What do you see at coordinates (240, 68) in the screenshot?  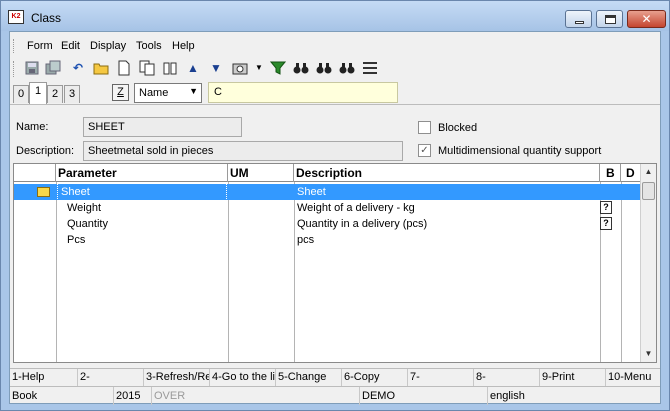 I see `camera-icon` at bounding box center [240, 68].